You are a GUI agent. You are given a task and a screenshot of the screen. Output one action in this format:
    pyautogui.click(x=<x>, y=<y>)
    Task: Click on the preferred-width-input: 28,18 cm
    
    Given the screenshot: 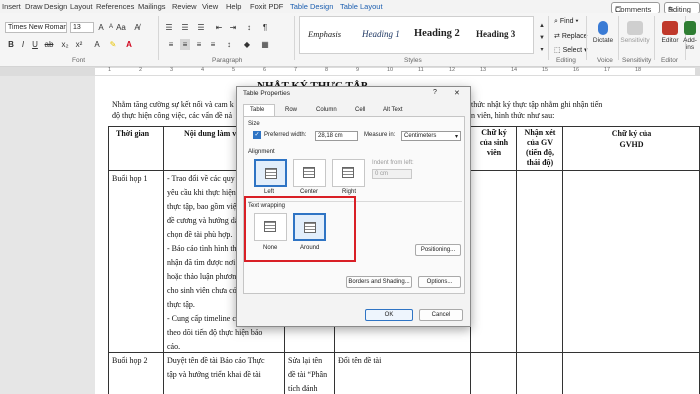 What is the action you would take?
    pyautogui.click(x=336, y=136)
    